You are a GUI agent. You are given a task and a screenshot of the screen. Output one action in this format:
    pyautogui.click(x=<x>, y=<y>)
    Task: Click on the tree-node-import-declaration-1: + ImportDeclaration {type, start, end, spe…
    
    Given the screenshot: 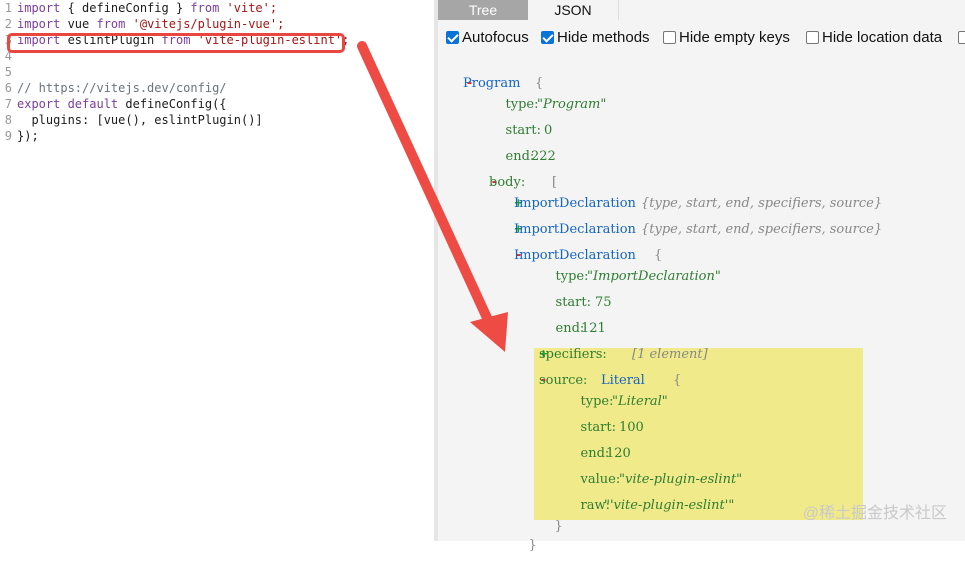 What is the action you would take?
    pyautogui.click(x=690, y=194)
    